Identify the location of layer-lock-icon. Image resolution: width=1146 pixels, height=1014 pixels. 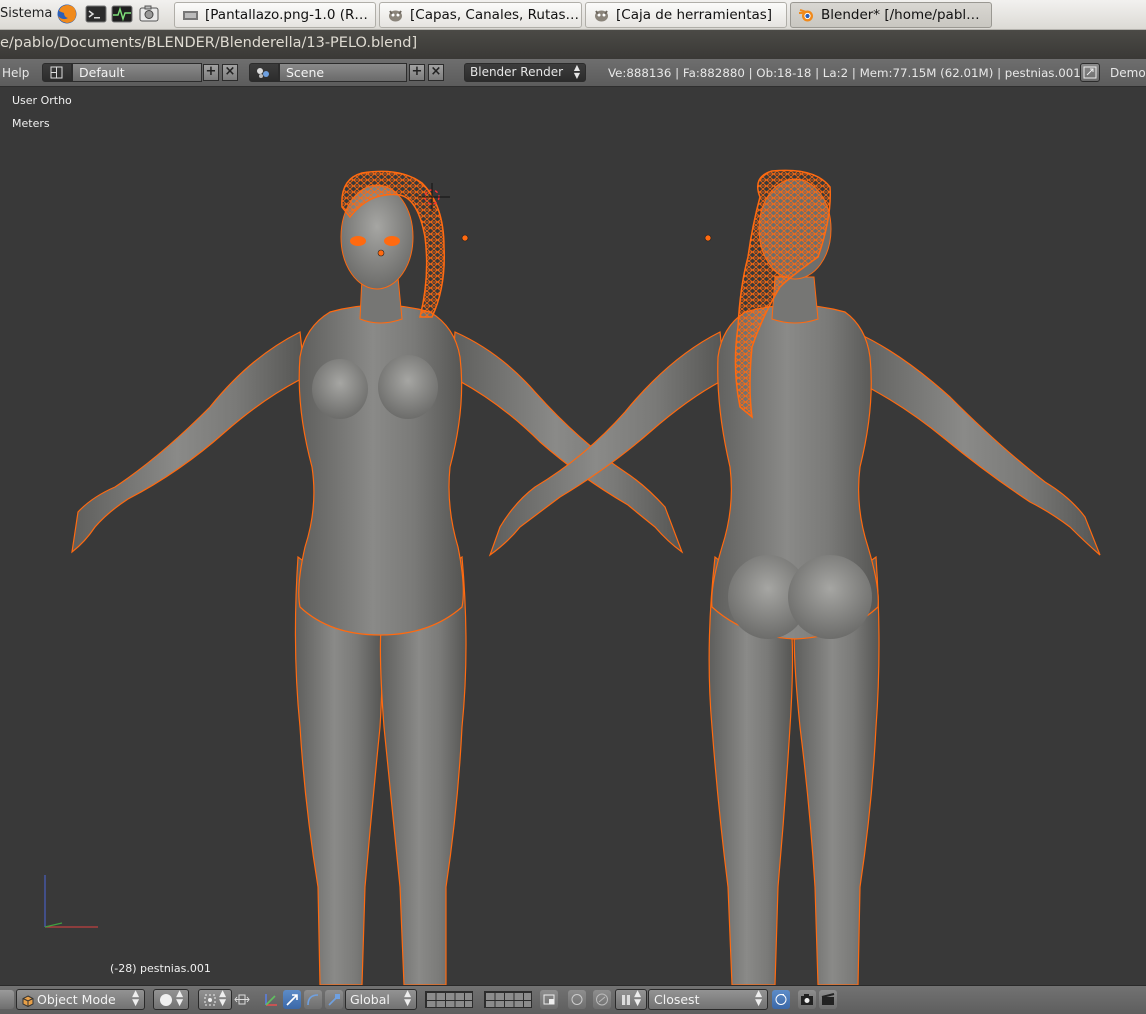
(549, 999).